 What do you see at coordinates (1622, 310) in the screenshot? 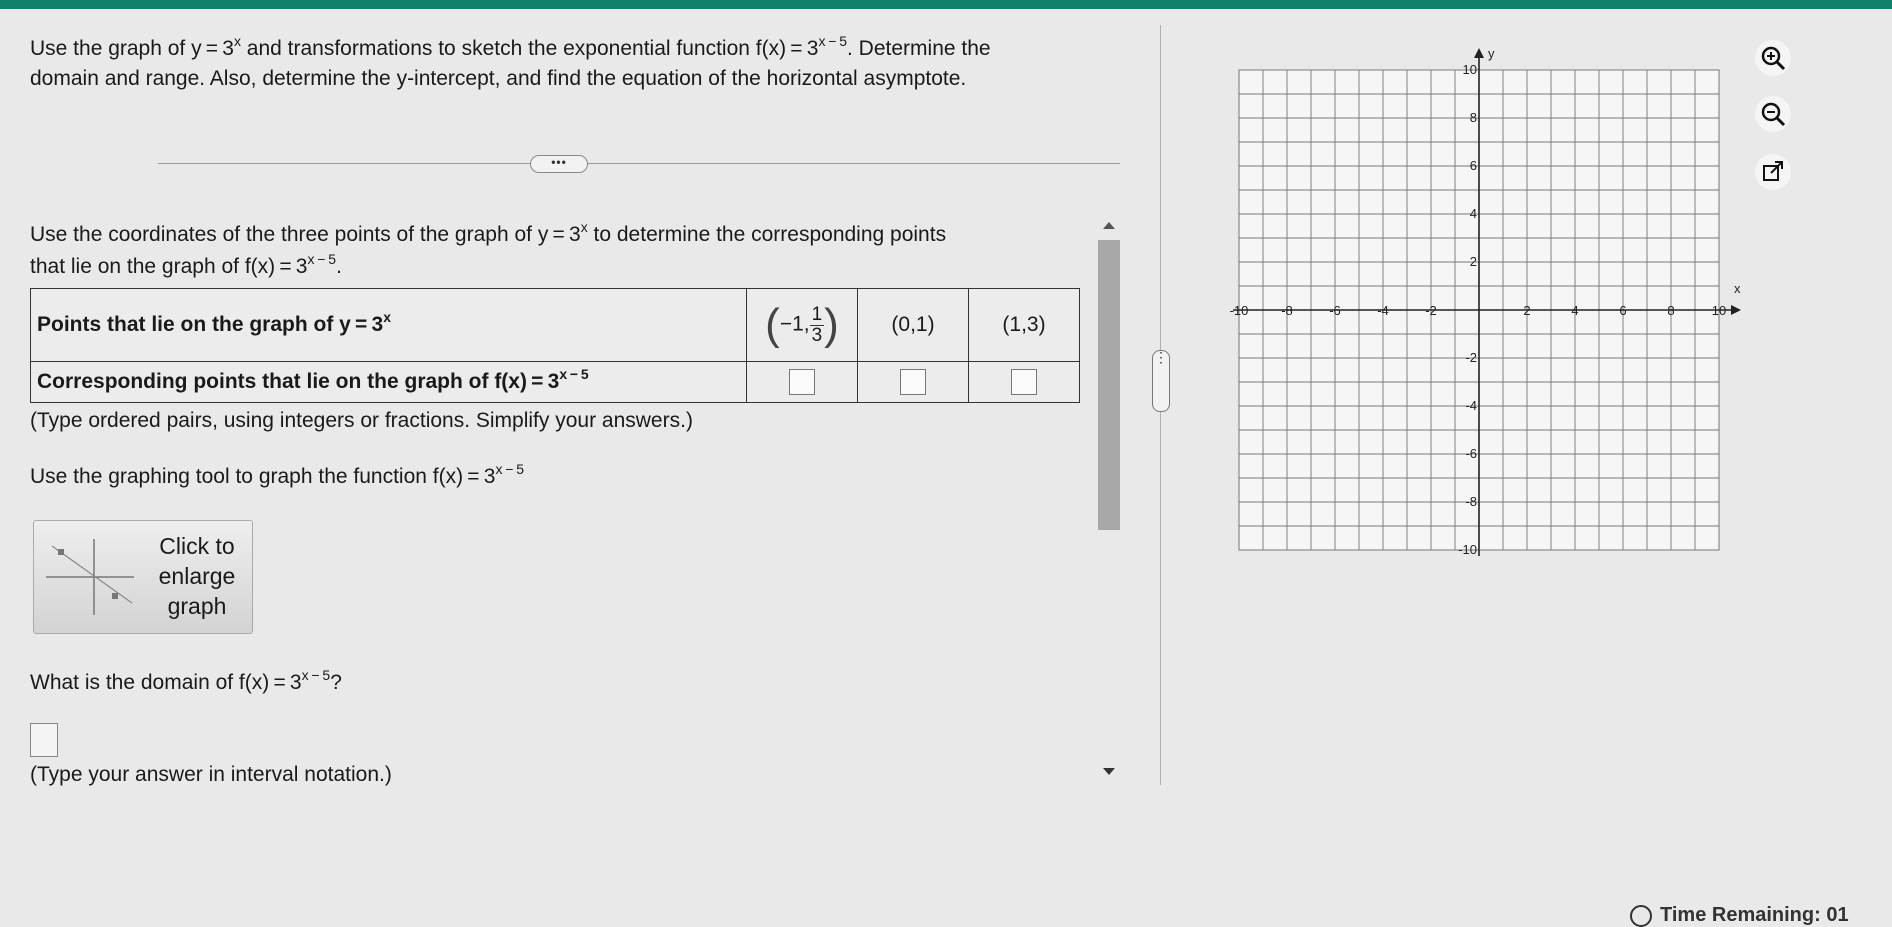
I see `x-tick-label: 6` at bounding box center [1622, 310].